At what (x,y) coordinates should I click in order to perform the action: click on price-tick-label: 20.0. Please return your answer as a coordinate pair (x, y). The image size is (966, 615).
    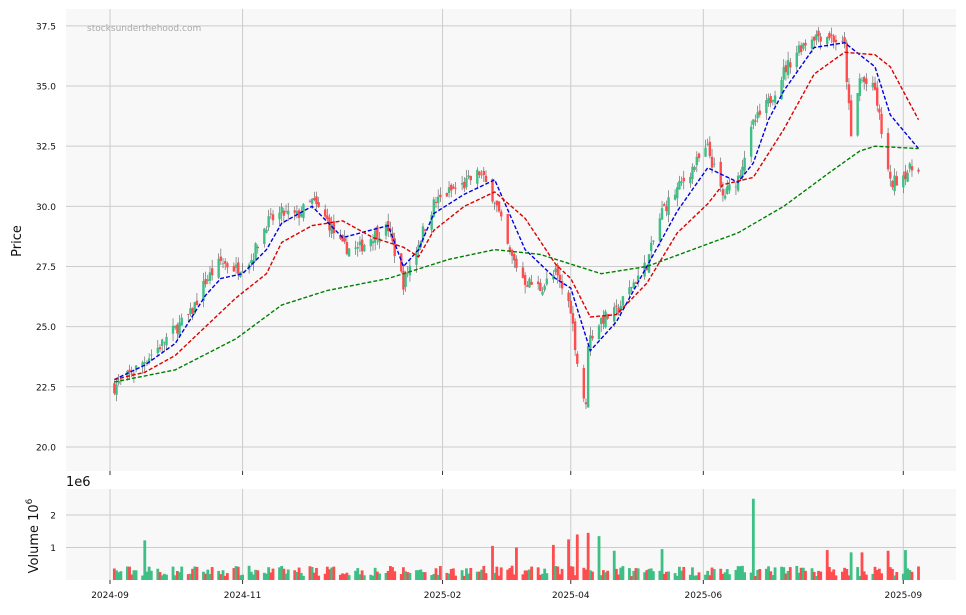
    Looking at the image, I should click on (46, 448).